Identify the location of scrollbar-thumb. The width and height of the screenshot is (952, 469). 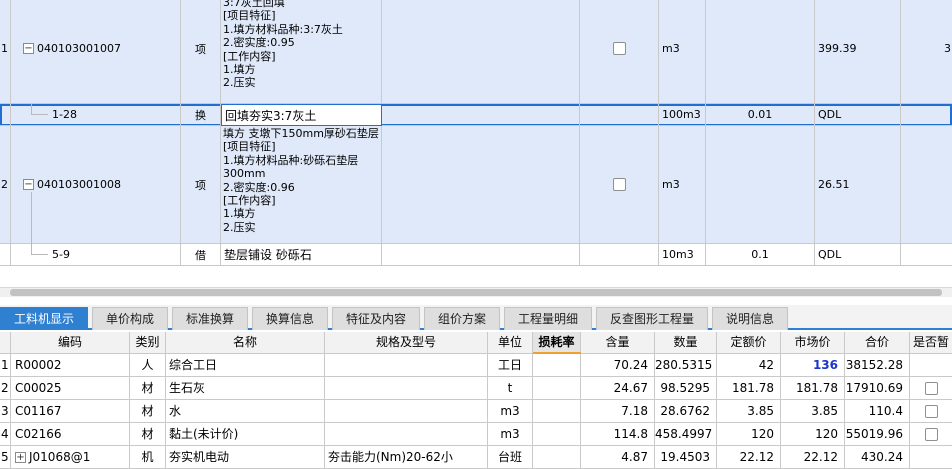
(476, 292).